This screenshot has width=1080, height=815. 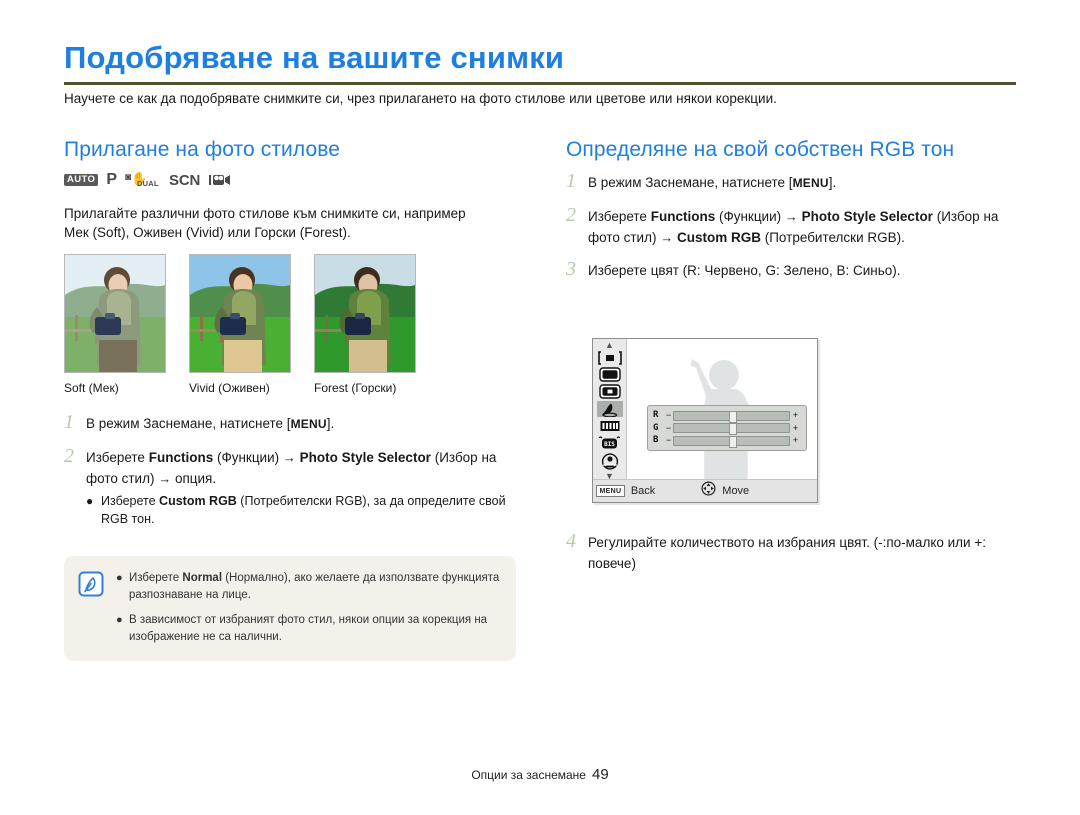 I want to click on dual-is-label: DUAL, so click(x=148, y=183).